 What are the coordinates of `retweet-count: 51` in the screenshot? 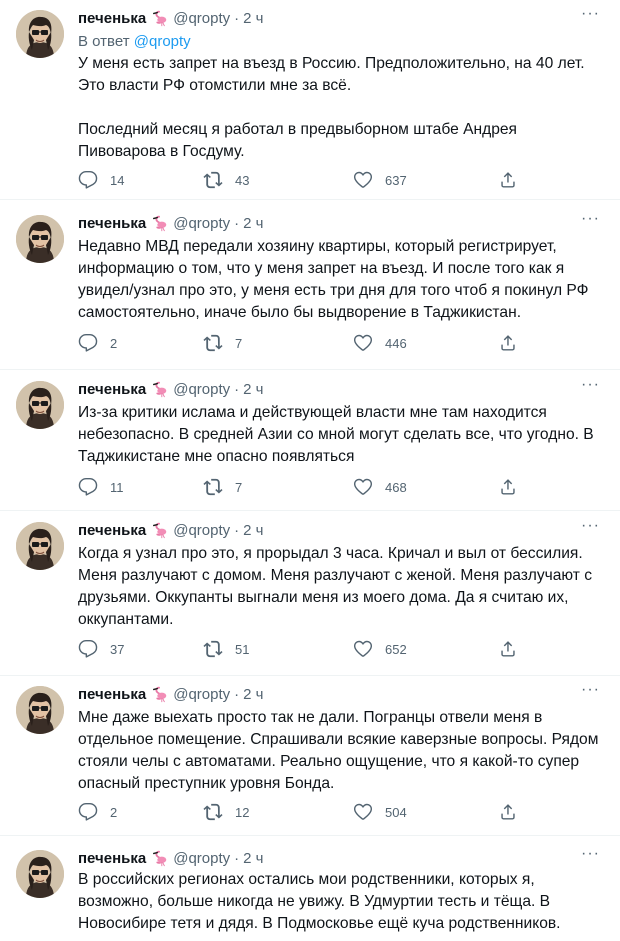 It's located at (242, 649).